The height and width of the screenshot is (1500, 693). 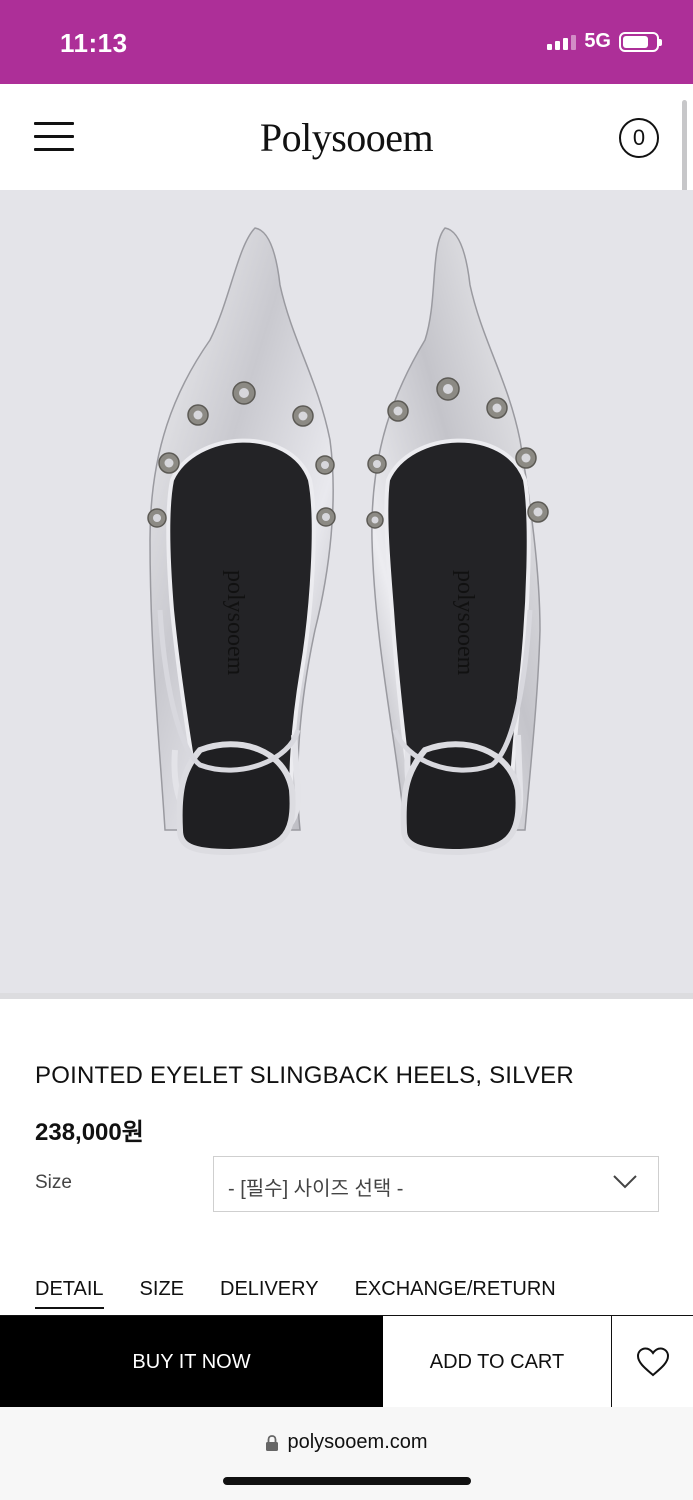 I want to click on status-bar: 11:13 5G, so click(x=346, y=42).